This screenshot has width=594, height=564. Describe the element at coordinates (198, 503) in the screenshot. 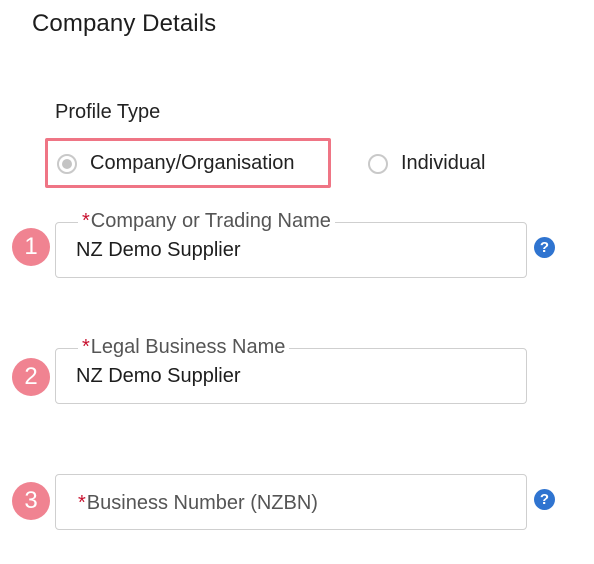

I see `field-label: *Business Number (NZBN)` at that location.